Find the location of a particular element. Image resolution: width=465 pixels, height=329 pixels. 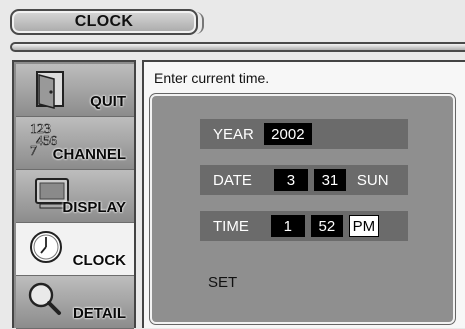

title-tab-edge is located at coordinates (200, 23).